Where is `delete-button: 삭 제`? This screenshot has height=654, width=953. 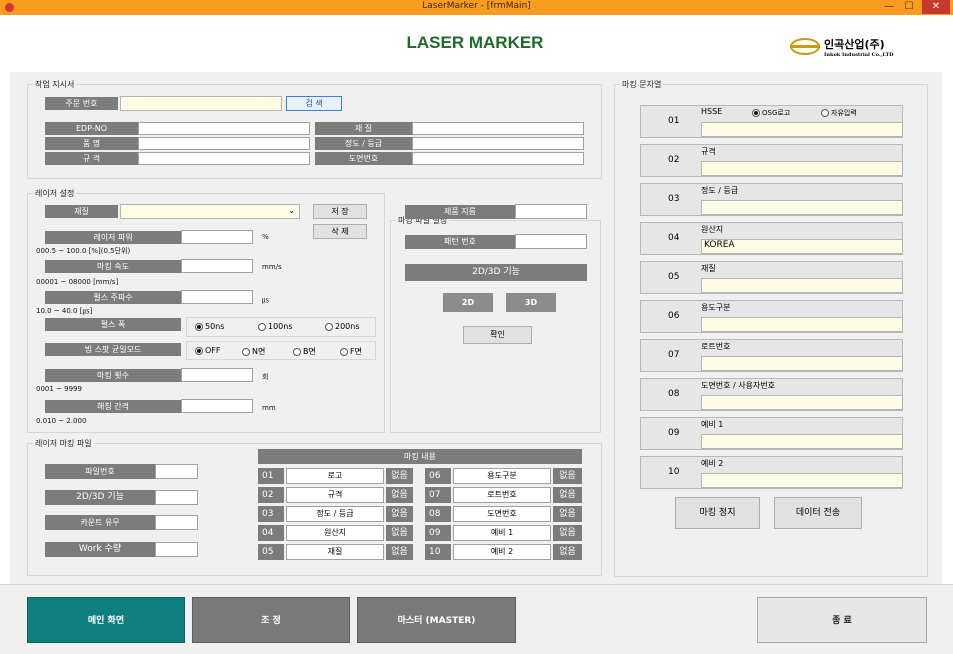 delete-button: 삭 제 is located at coordinates (340, 231).